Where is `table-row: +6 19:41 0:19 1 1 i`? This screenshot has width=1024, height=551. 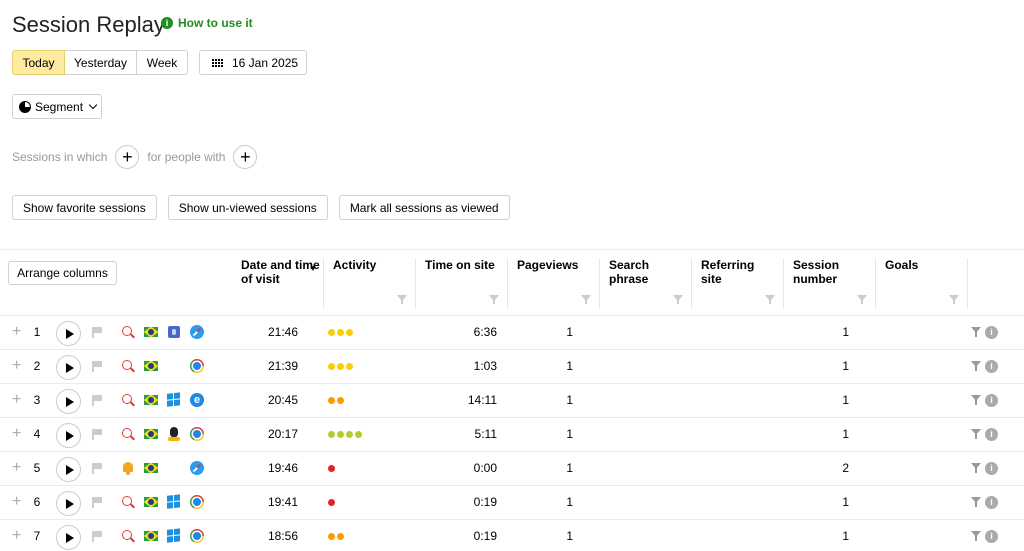 table-row: +6 19:41 0:19 1 1 i is located at coordinates (512, 503).